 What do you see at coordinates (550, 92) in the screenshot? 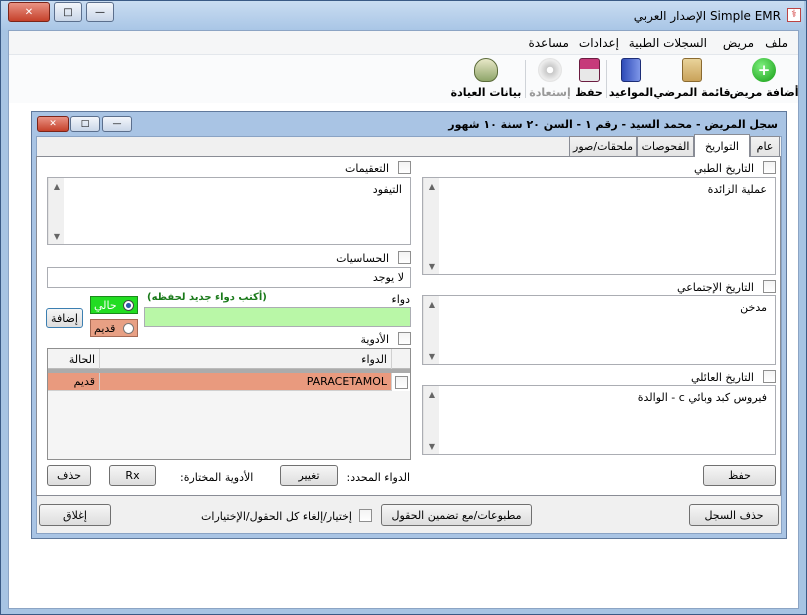
I see `restore-label: إستعادة` at bounding box center [550, 92].